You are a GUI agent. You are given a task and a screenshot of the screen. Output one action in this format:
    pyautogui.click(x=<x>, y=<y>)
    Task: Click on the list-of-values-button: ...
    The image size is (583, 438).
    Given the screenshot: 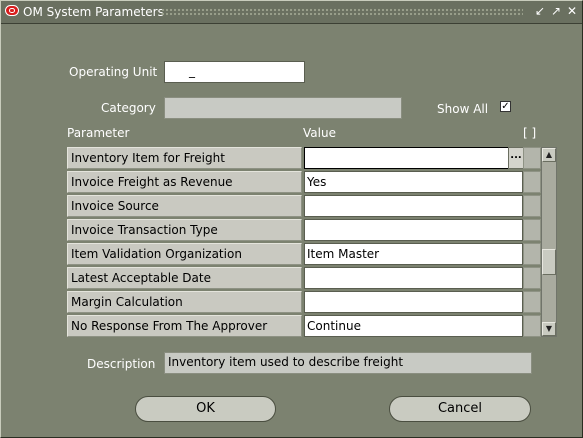 What is the action you would take?
    pyautogui.click(x=516, y=158)
    